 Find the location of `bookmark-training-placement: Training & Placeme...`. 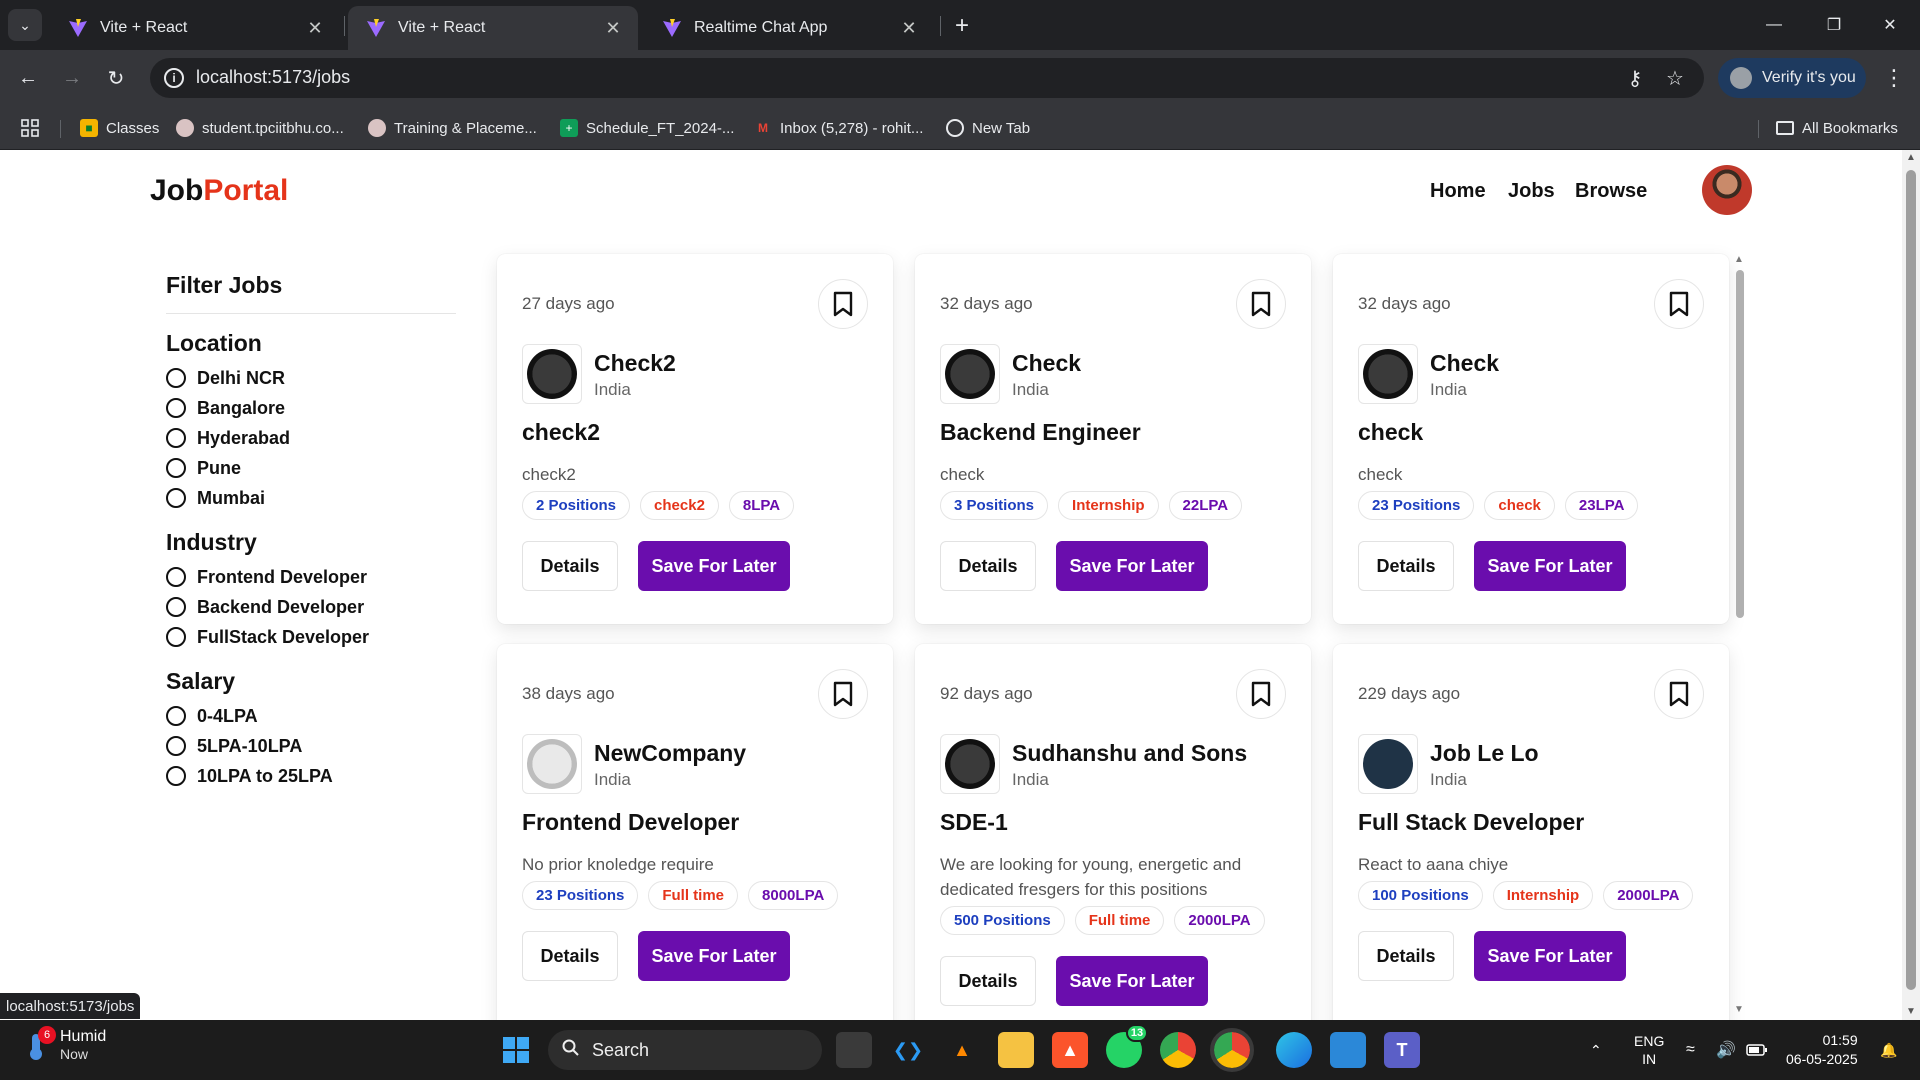

bookmark-training-placement: Training & Placeme... is located at coordinates (452, 128).